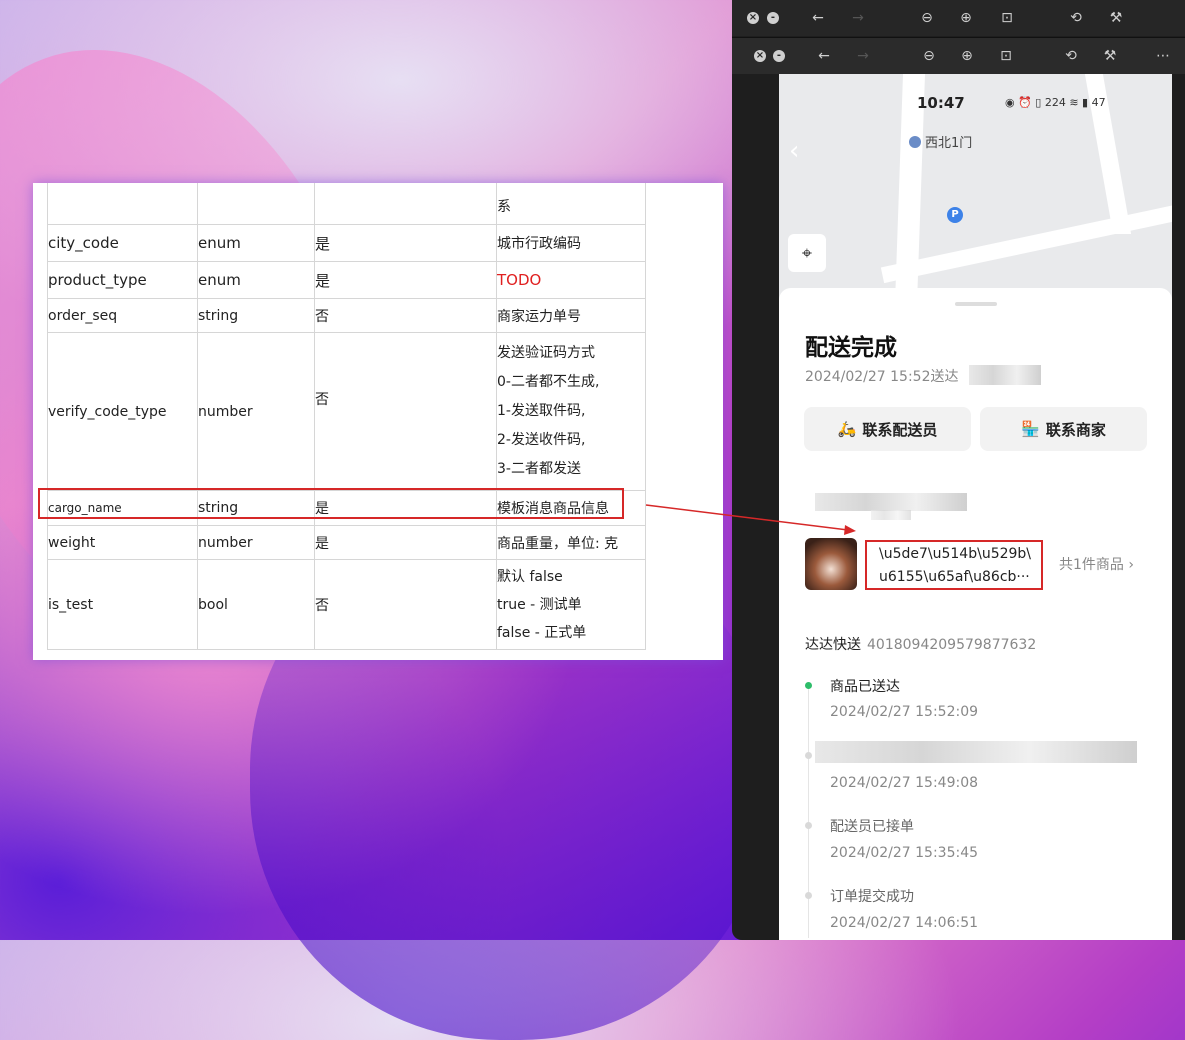 The image size is (1185, 1040). I want to click on timeline-time: 2024/02/27 15:35:45, so click(904, 853).